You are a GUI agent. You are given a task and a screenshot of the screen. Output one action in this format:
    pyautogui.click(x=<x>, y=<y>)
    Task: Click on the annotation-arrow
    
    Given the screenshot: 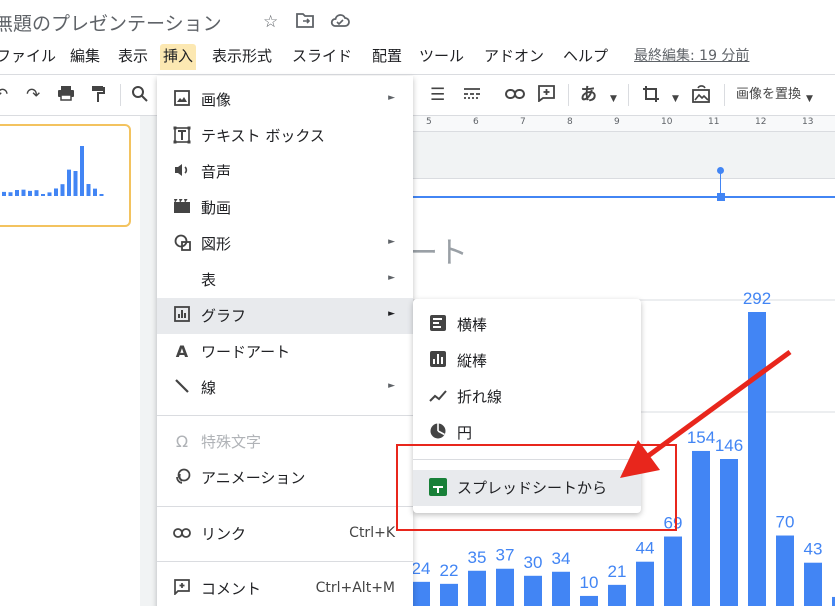 What is the action you would take?
    pyautogui.click(x=706, y=413)
    